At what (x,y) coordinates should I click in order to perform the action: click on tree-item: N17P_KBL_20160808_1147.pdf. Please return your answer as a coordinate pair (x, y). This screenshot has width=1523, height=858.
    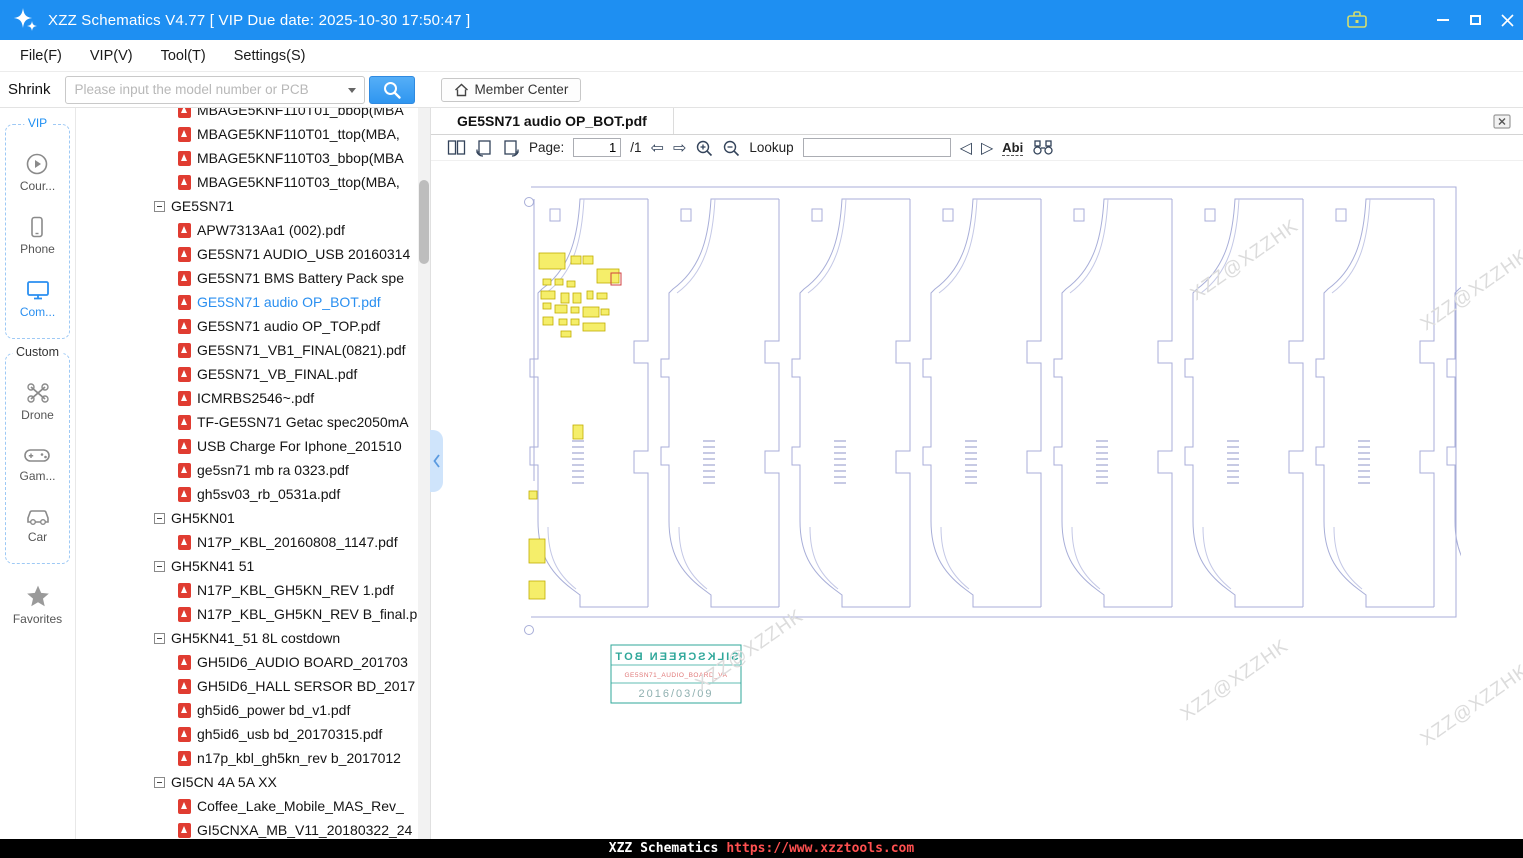
    Looking at the image, I should click on (292, 542).